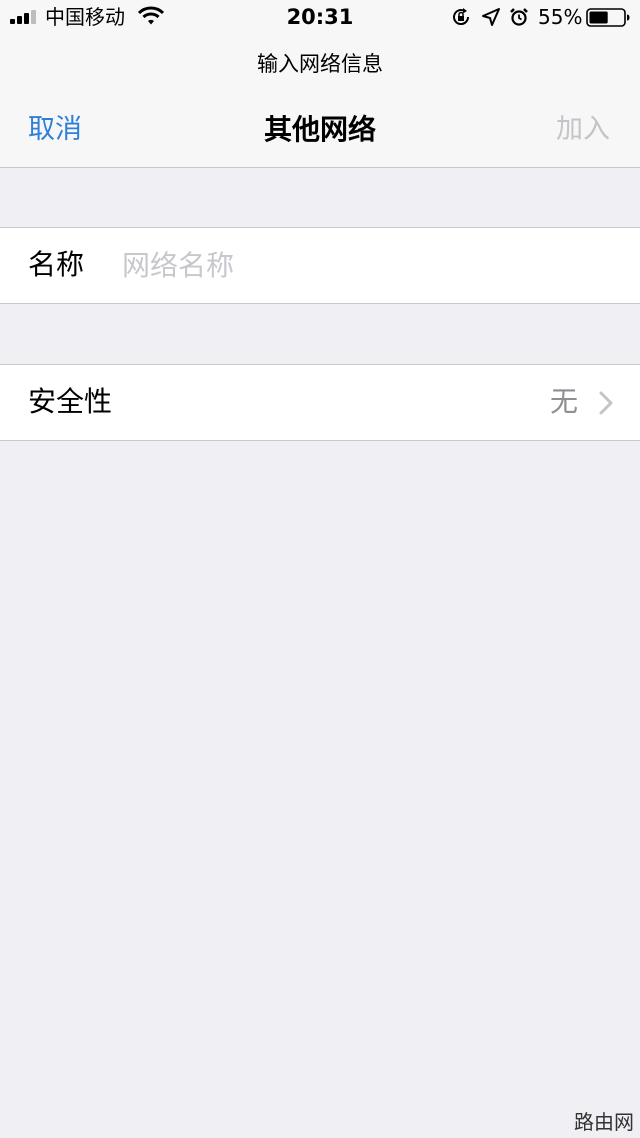 Image resolution: width=640 pixels, height=1138 pixels. What do you see at coordinates (560, 17) in the screenshot?
I see `battery-percent: 55%` at bounding box center [560, 17].